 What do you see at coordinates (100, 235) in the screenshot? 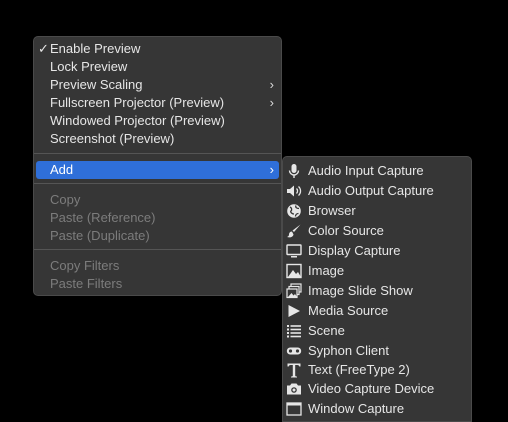
I see `menu-item-label: Paste (Duplicate)` at bounding box center [100, 235].